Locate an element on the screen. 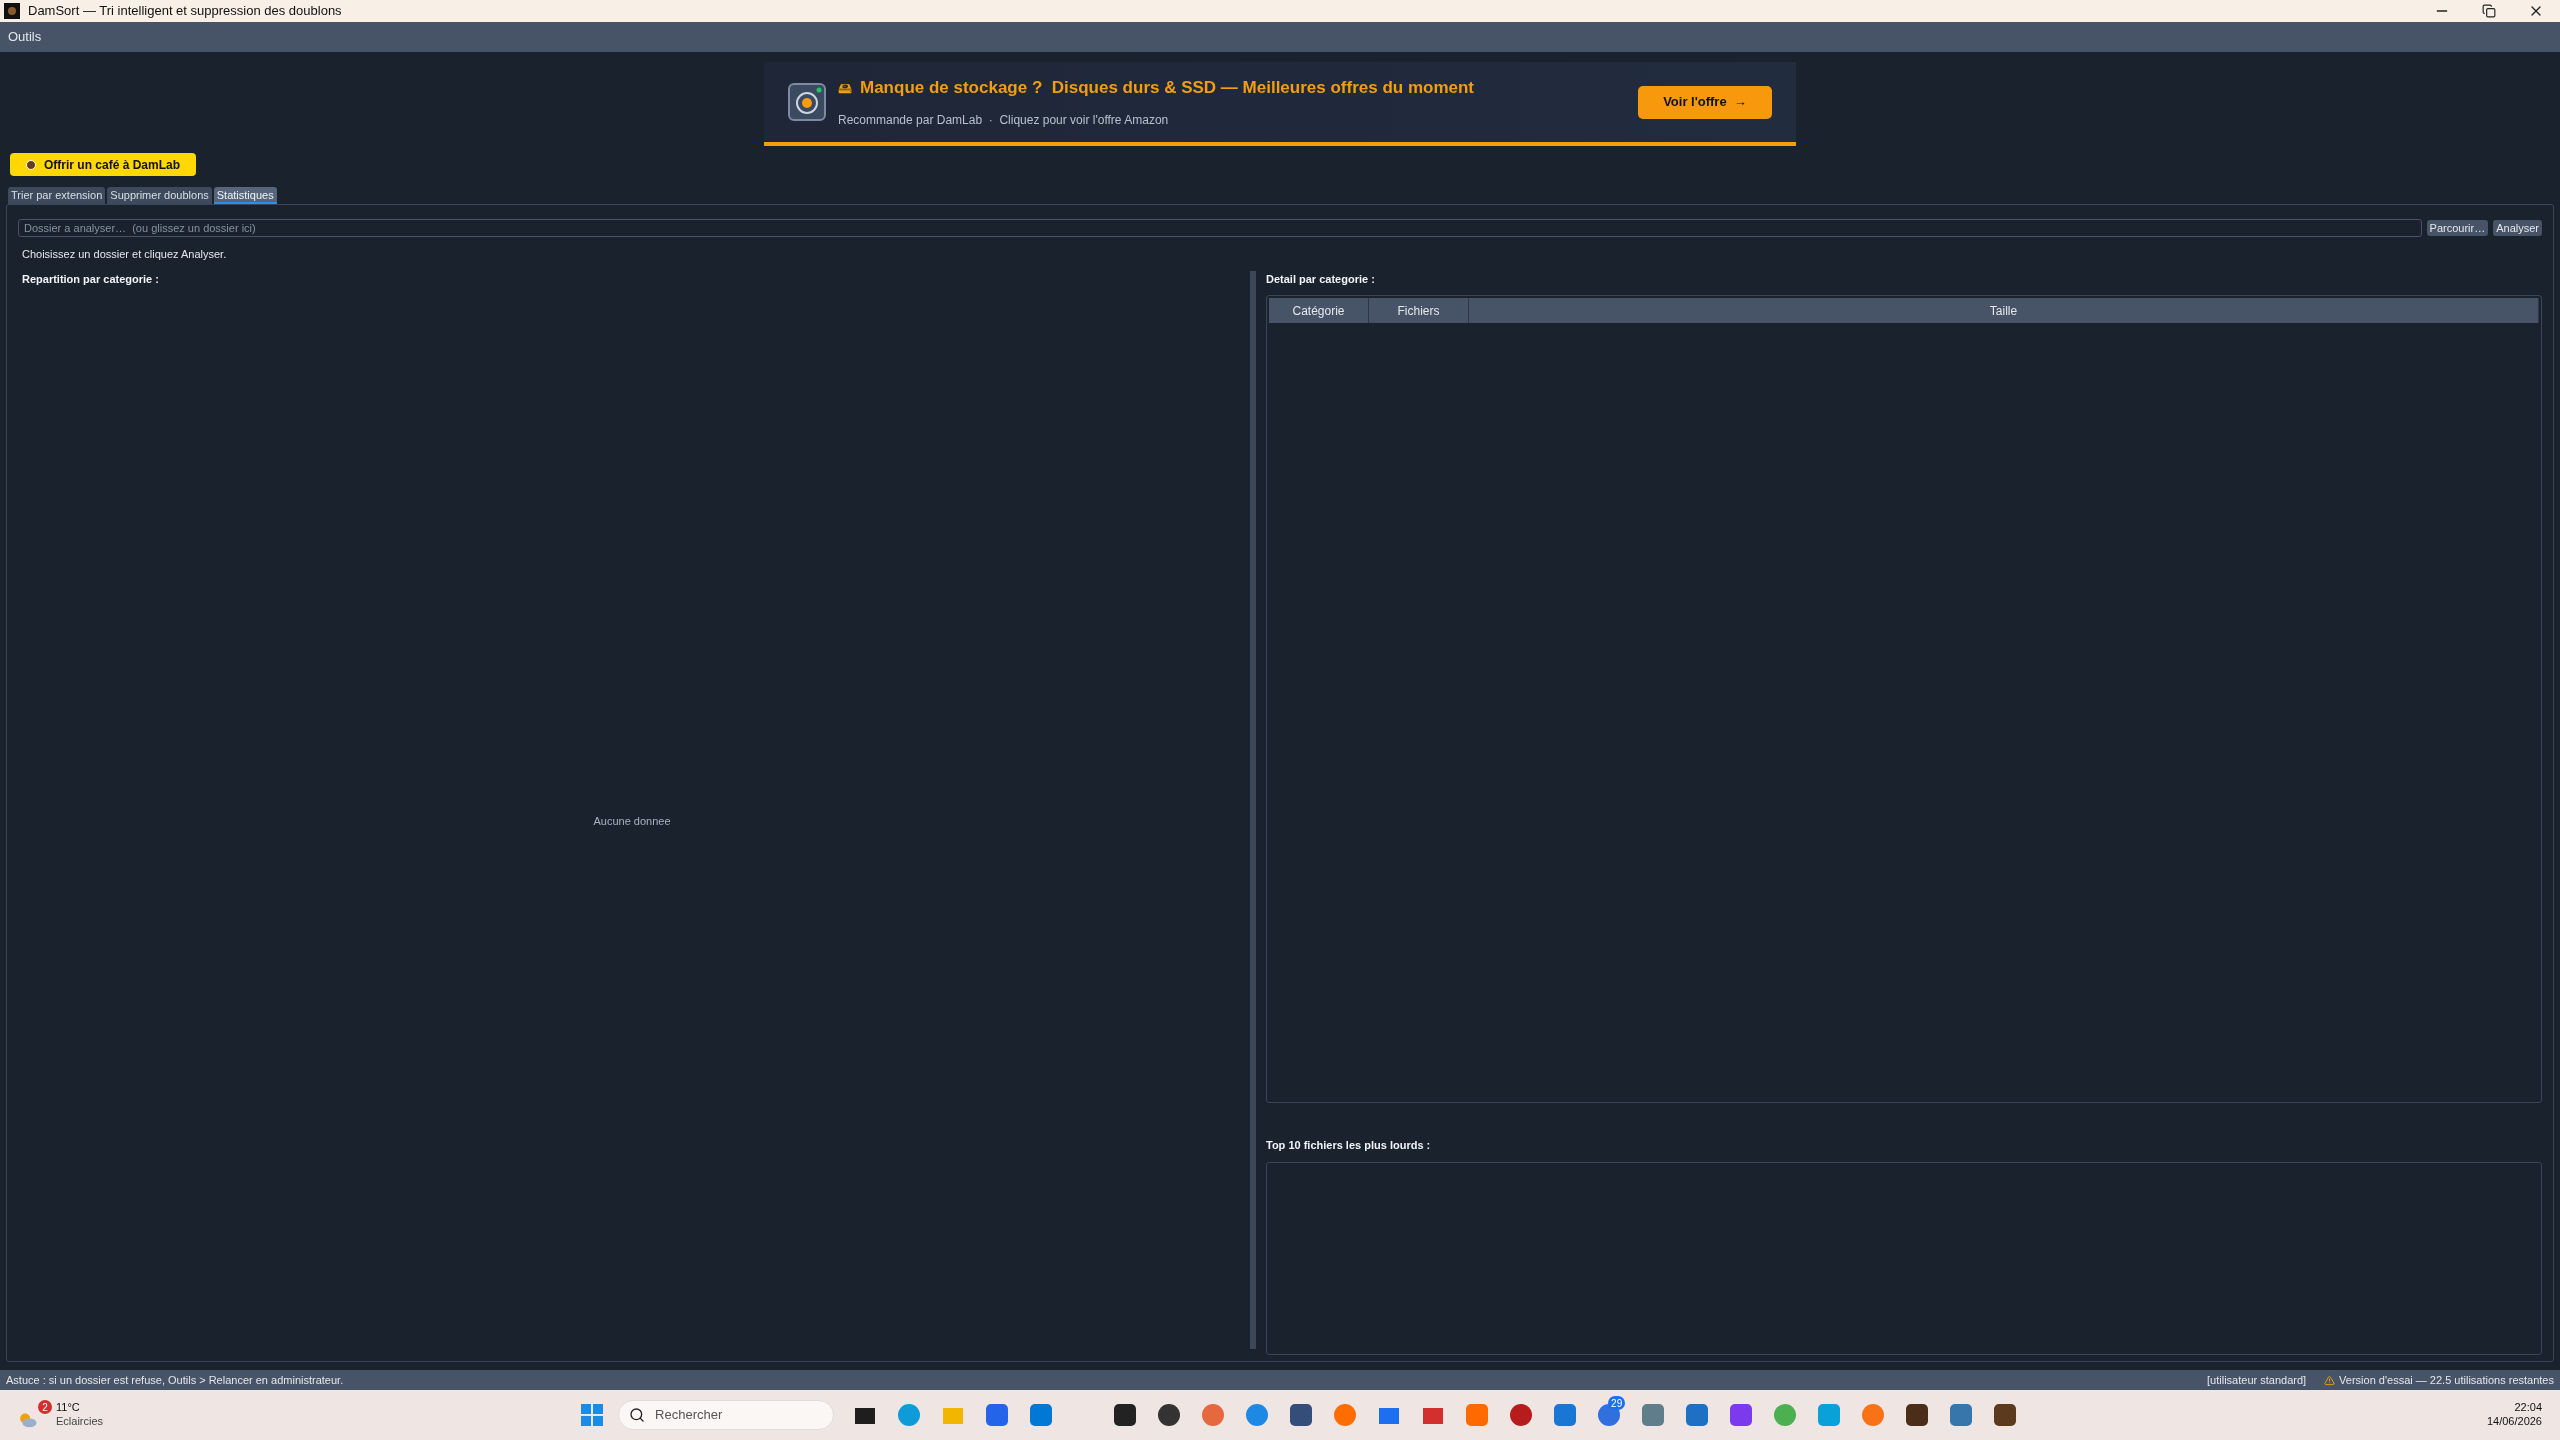  clock-date: 14/06/2026 is located at coordinates (2514, 1422).